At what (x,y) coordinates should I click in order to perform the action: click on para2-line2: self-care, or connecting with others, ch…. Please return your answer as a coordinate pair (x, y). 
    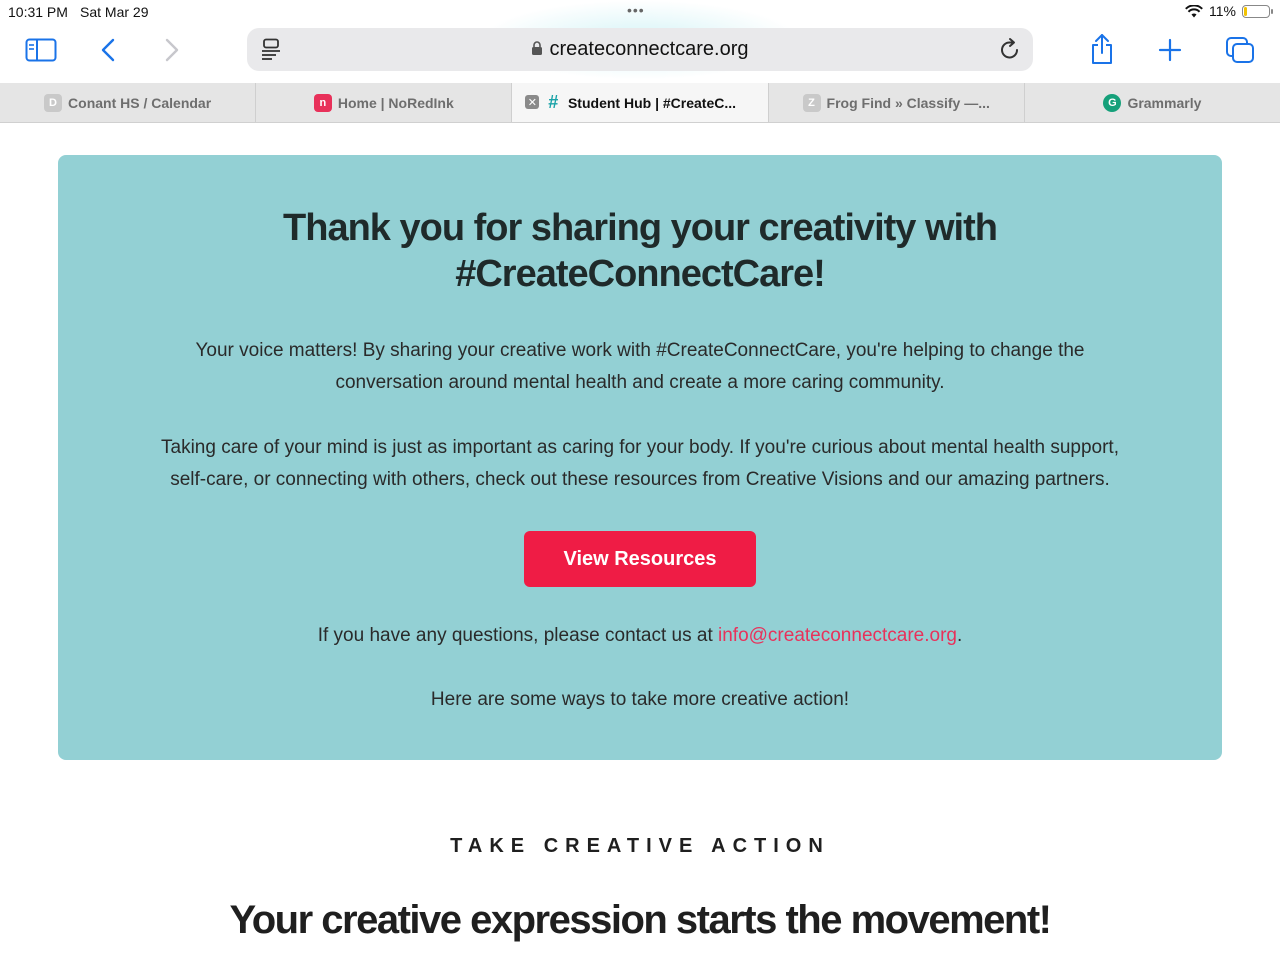
    Looking at the image, I should click on (640, 479).